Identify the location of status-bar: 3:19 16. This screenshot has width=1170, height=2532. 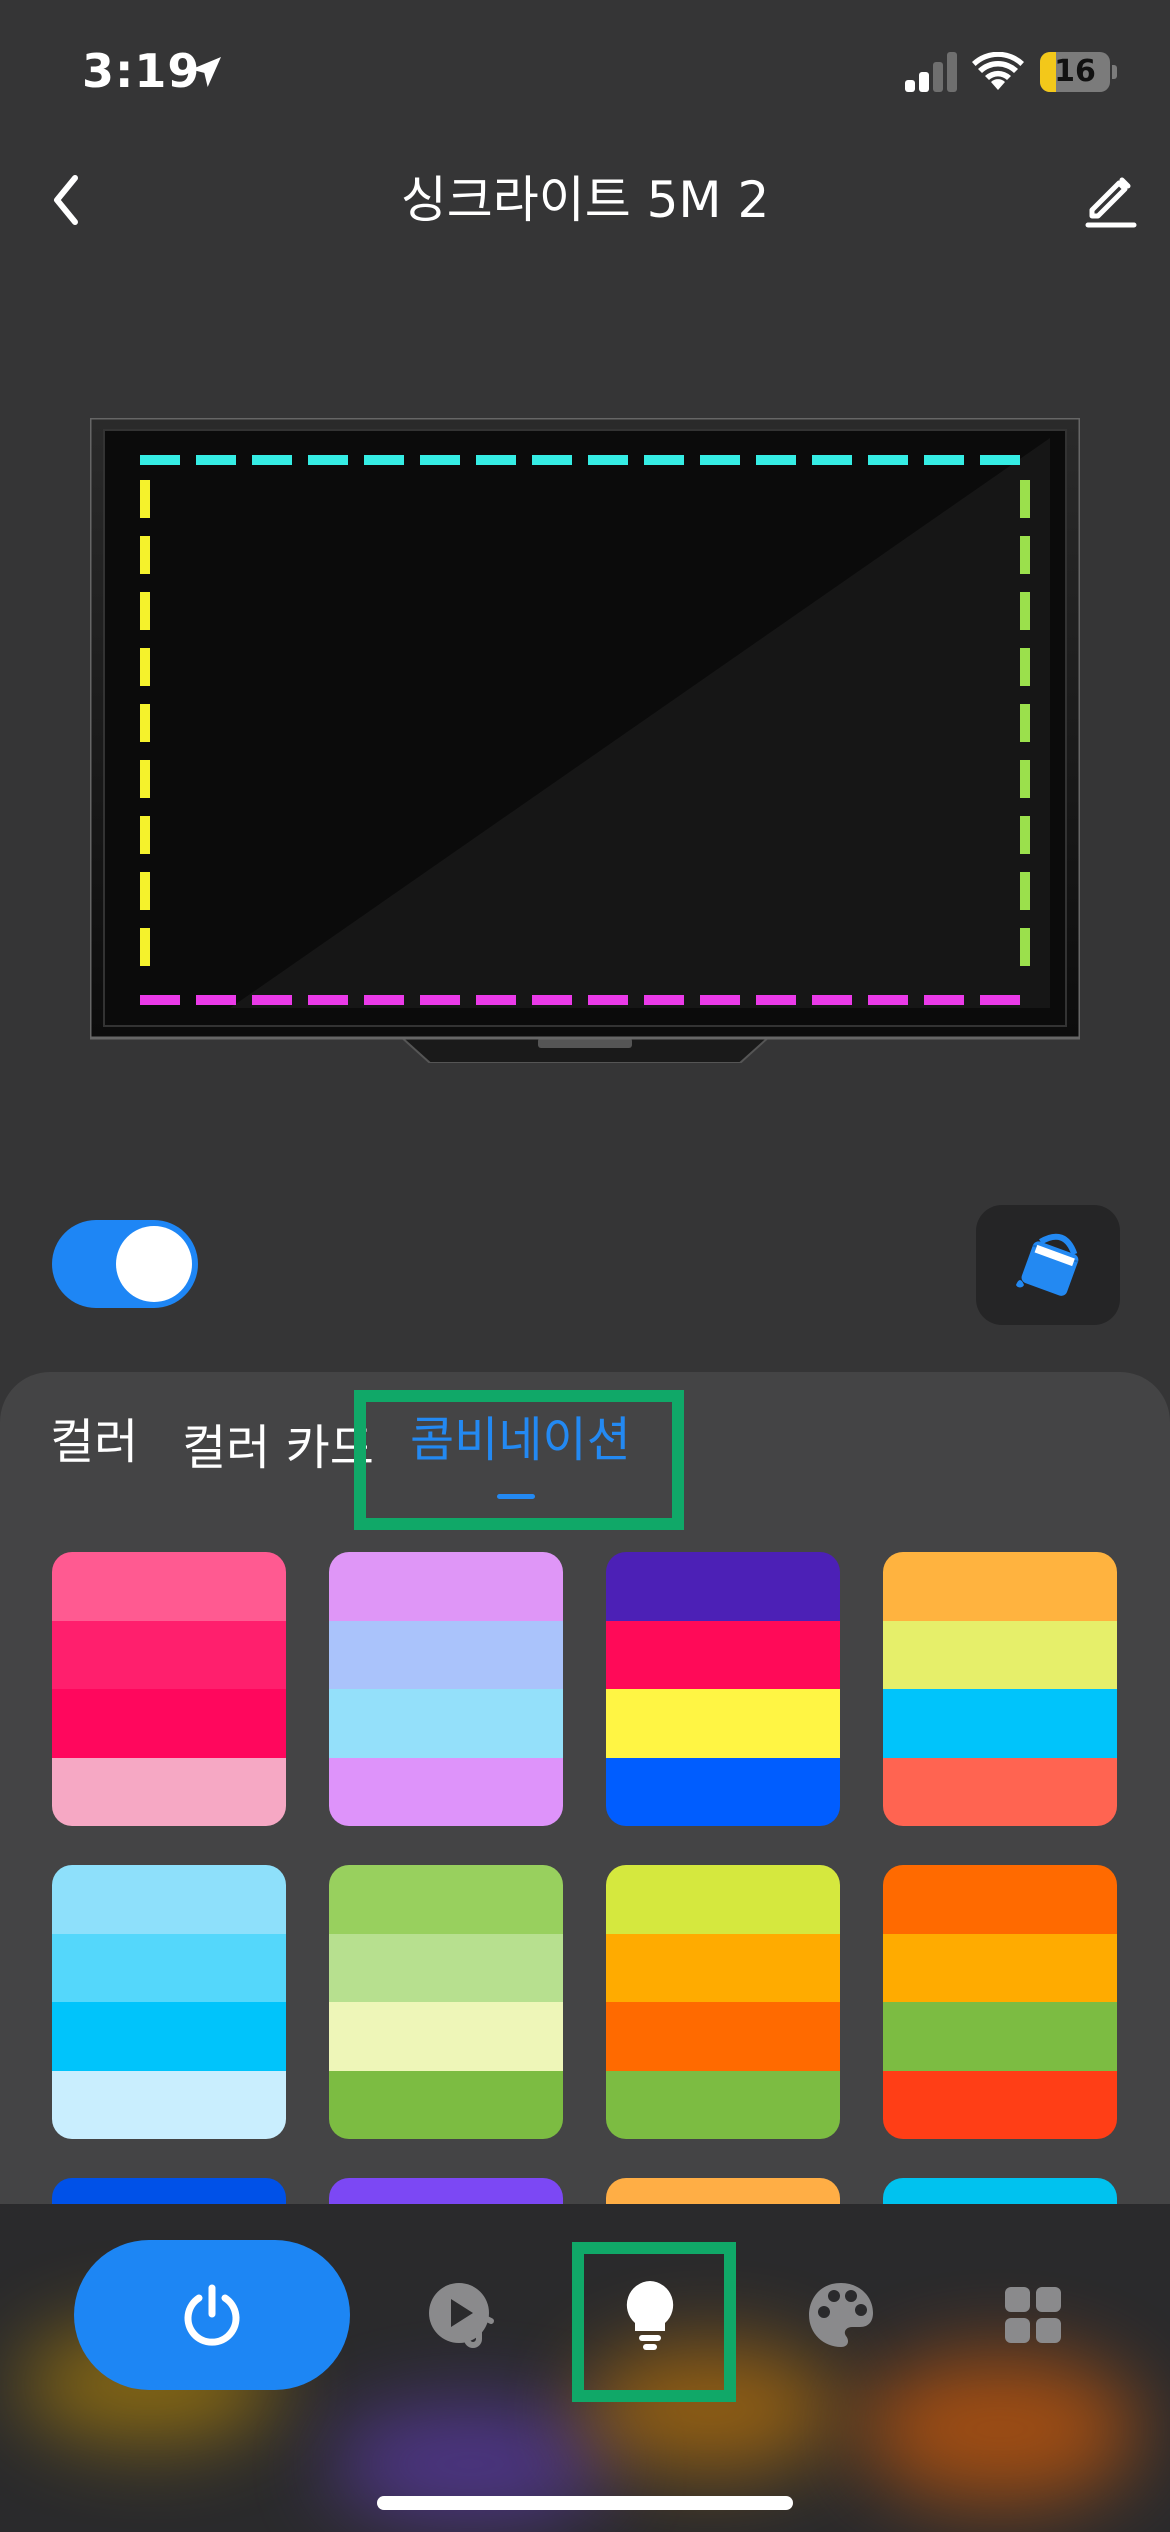
(585, 75).